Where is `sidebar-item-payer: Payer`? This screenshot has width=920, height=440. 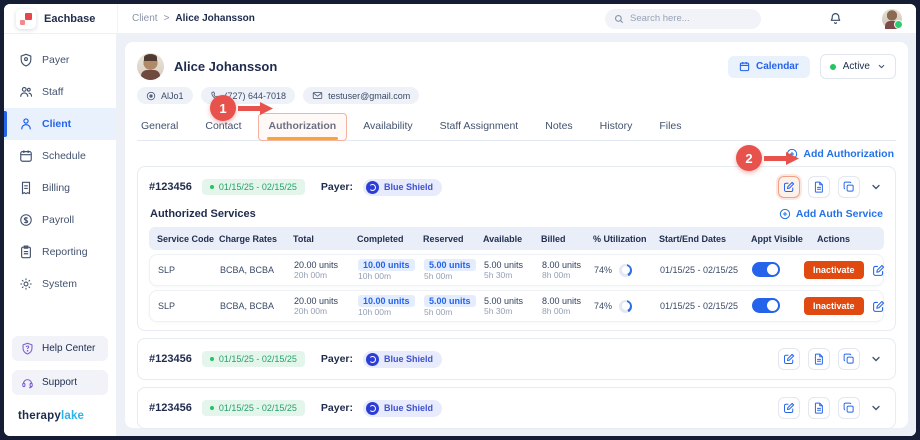
sidebar-item-payer: Payer is located at coordinates (60, 60).